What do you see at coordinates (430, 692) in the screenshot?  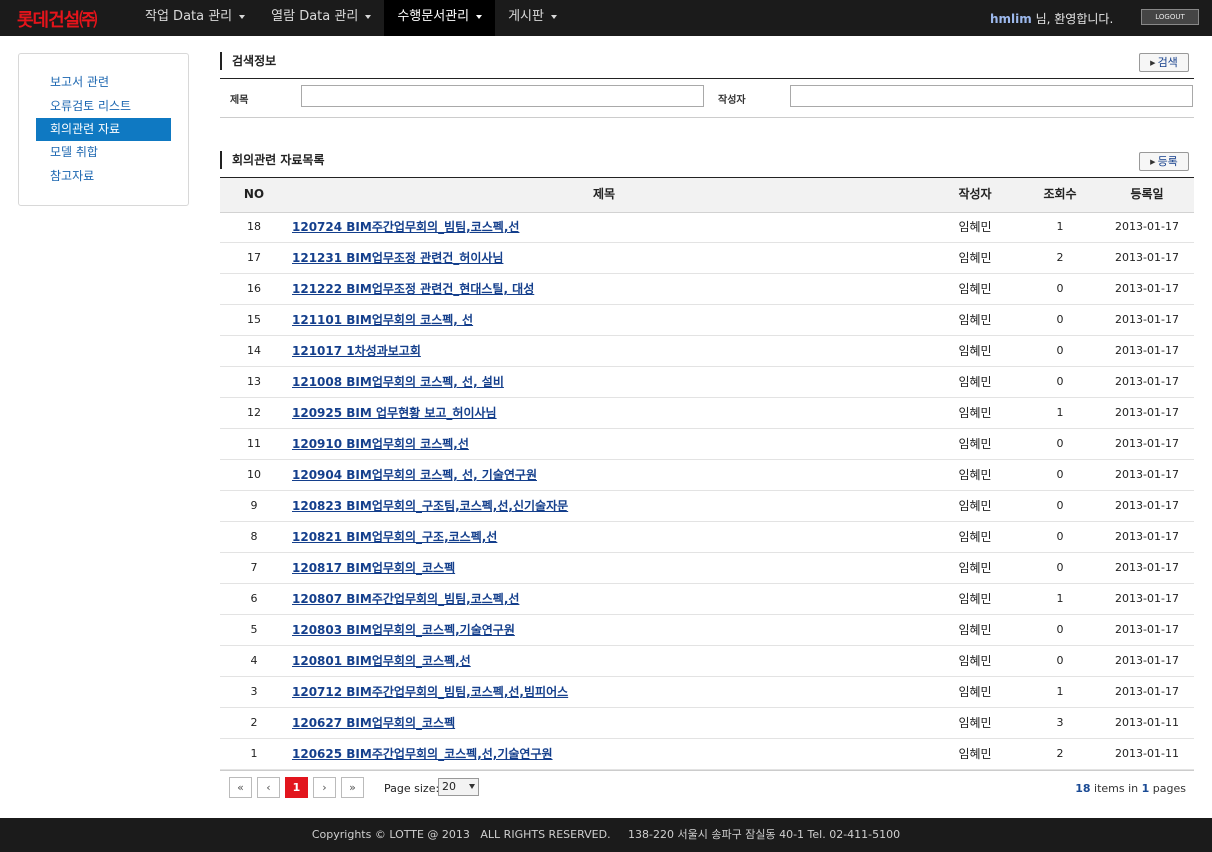 I see `row-title-link: 120712 BIM주간업무회의_빔팀,코스펙,선,빔피어스` at bounding box center [430, 692].